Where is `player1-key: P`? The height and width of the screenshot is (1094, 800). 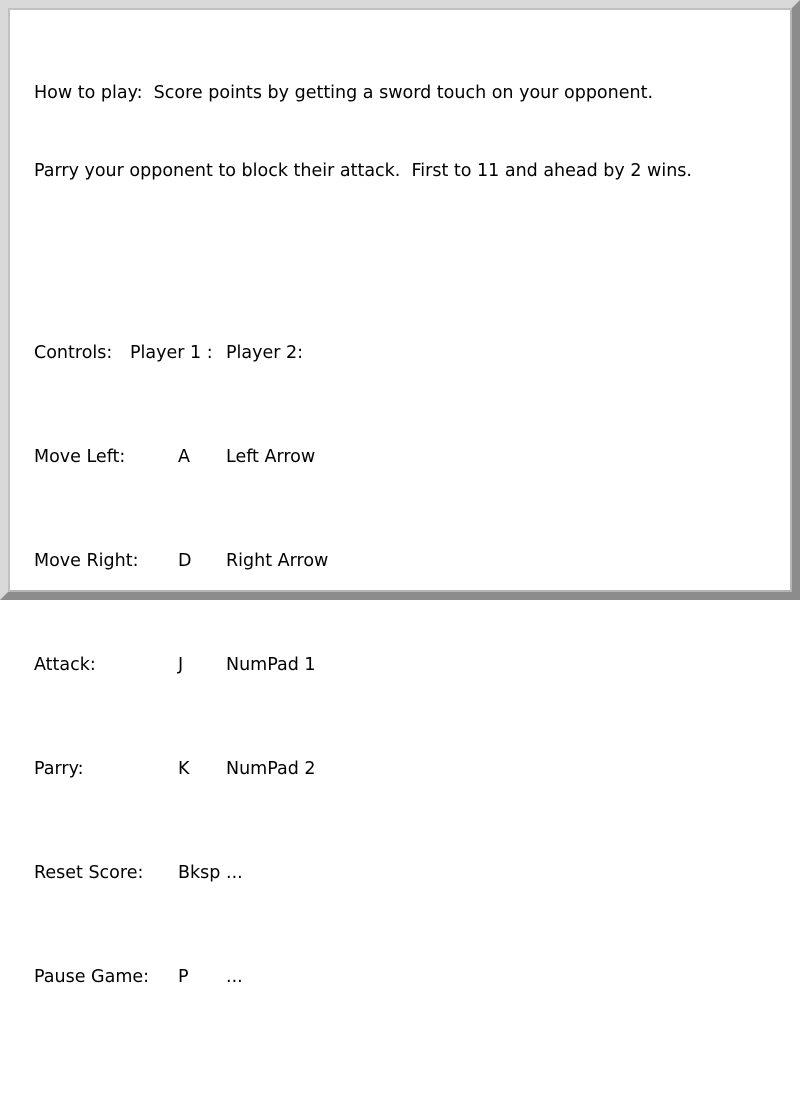 player1-key: P is located at coordinates (183, 977).